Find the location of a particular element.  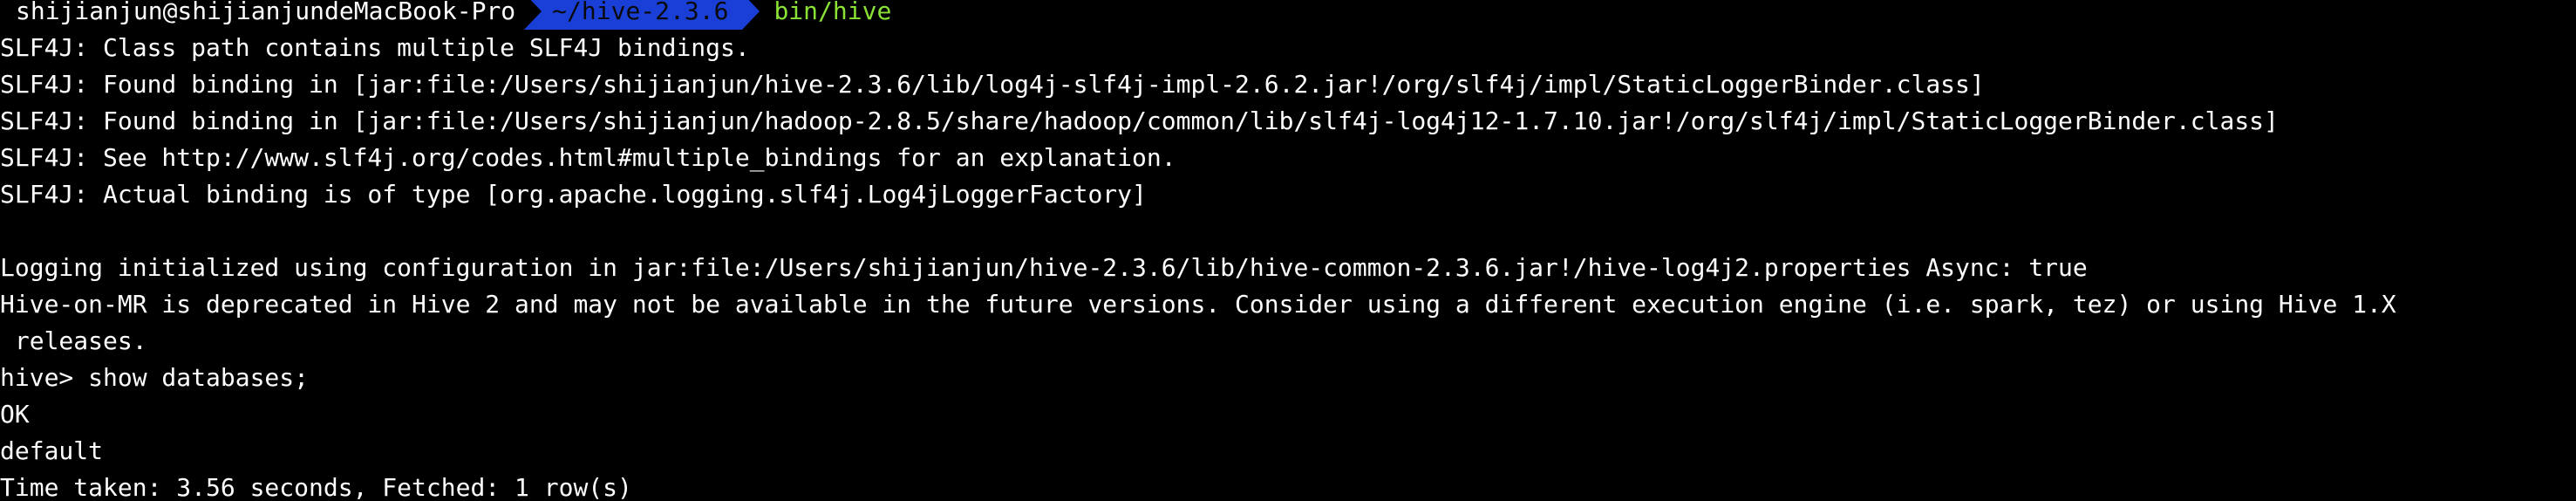

prompt-command: bin/hive is located at coordinates (833, 13).